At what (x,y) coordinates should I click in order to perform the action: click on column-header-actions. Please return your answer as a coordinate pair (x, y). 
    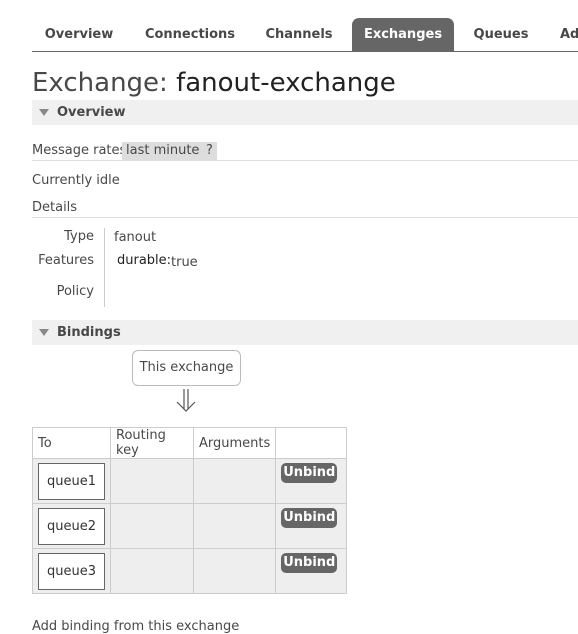
    Looking at the image, I should click on (311, 443).